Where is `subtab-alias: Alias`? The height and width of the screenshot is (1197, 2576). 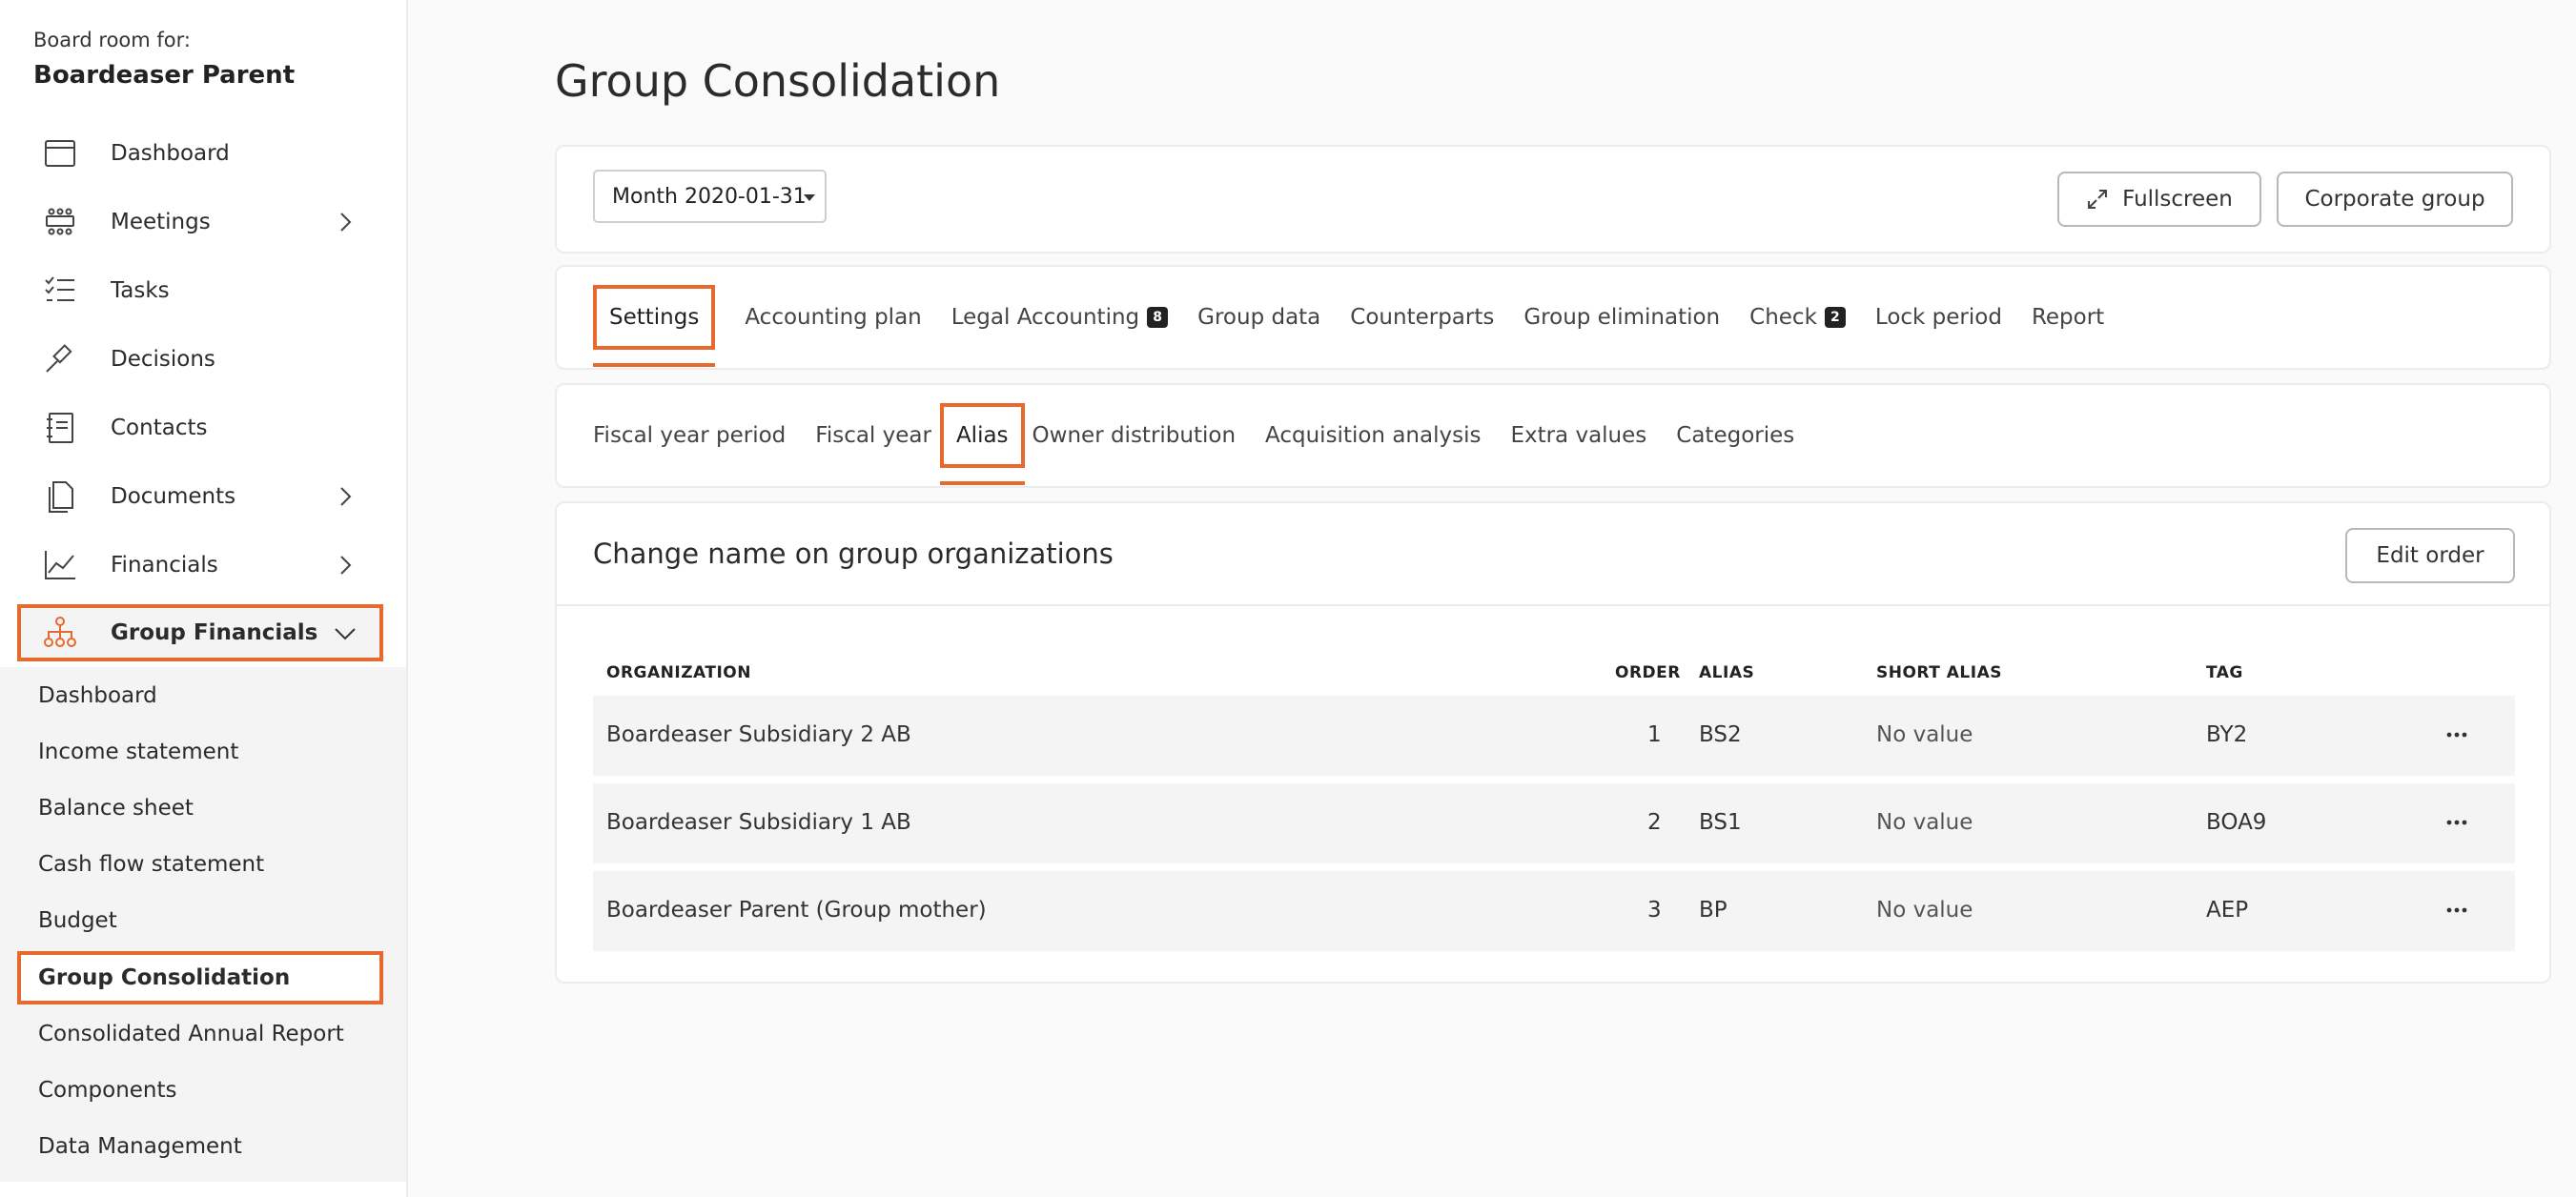
subtab-alias: Alias is located at coordinates (982, 444).